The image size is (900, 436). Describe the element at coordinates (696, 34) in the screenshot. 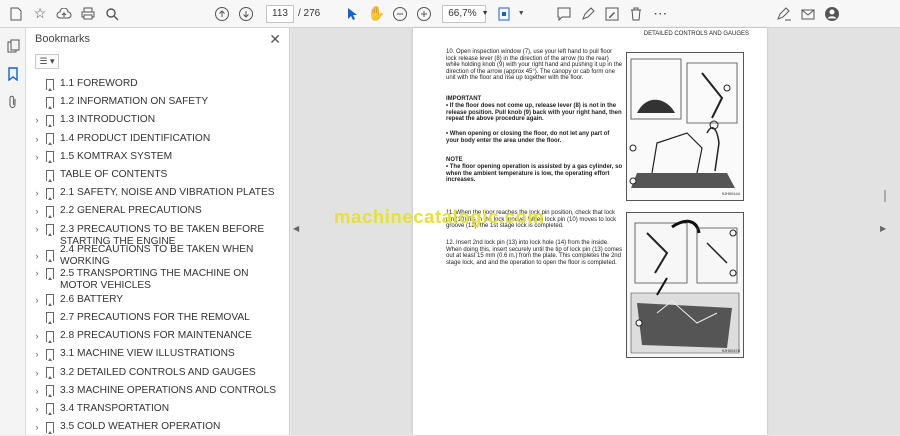

I see `page-header: DETAILED CONTROLS AND GAUGES` at that location.